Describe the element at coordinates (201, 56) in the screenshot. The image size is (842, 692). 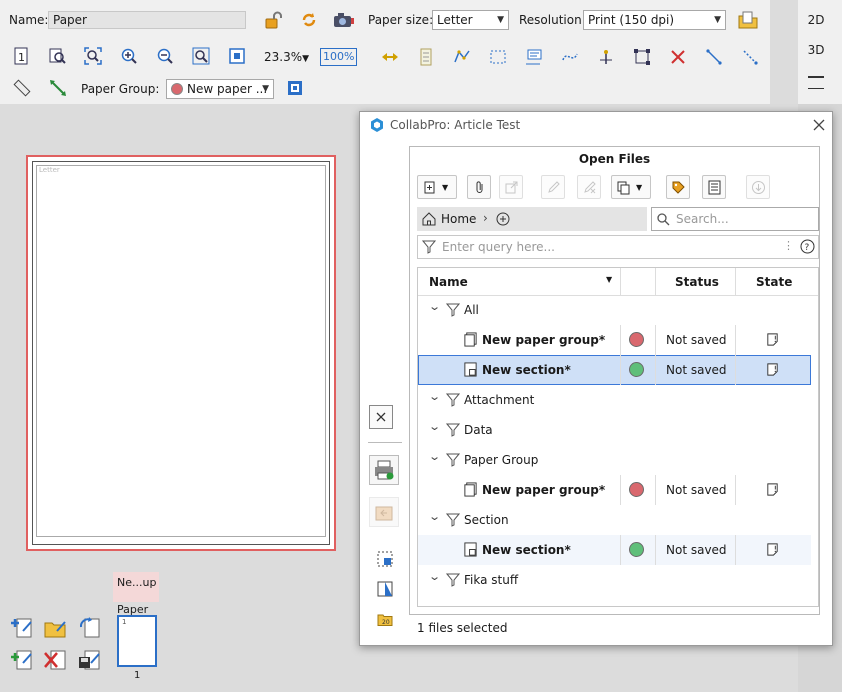
I see `zoom-selection-icon` at that location.